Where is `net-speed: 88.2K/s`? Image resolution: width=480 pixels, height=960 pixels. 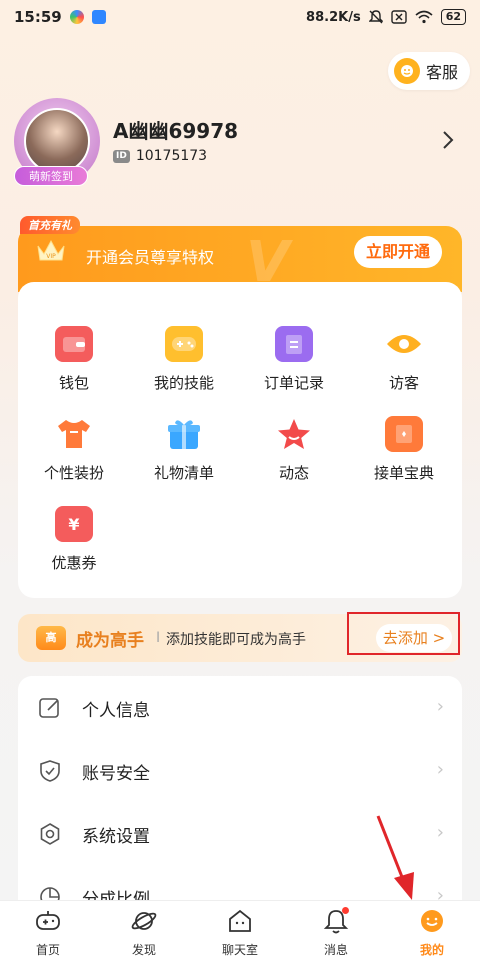
net-speed: 88.2K/s is located at coordinates (333, 17).